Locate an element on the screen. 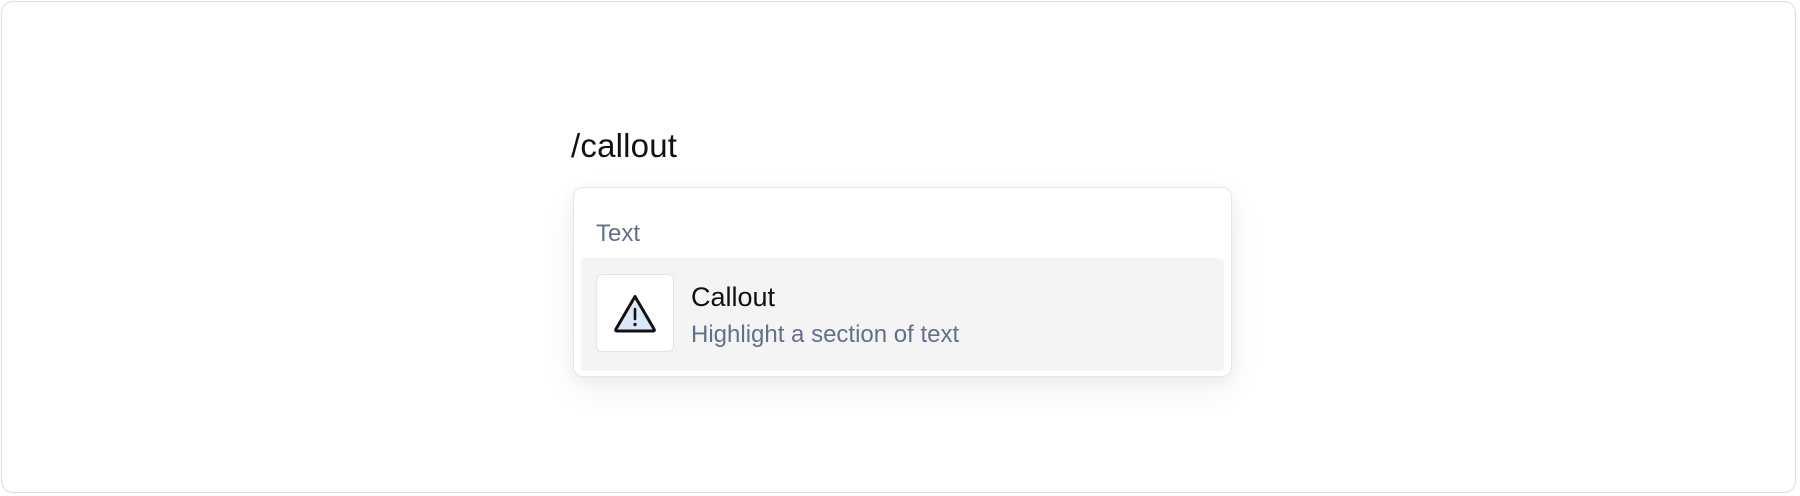 The height and width of the screenshot is (496, 1800). menu-item-description: Highlight a section of text is located at coordinates (825, 334).